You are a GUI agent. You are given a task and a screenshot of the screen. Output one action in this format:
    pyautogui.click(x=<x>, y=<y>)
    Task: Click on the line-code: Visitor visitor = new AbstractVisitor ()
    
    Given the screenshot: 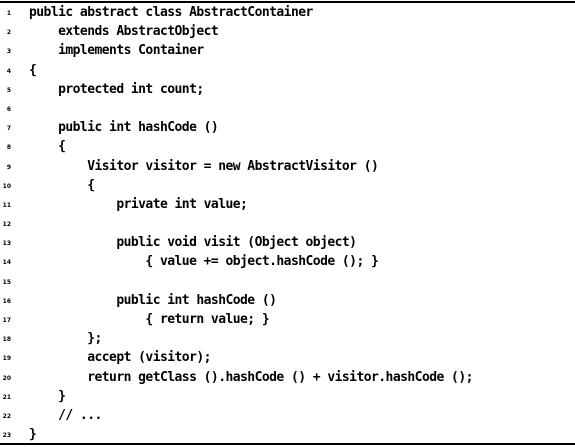 What is the action you would take?
    pyautogui.click(x=204, y=166)
    